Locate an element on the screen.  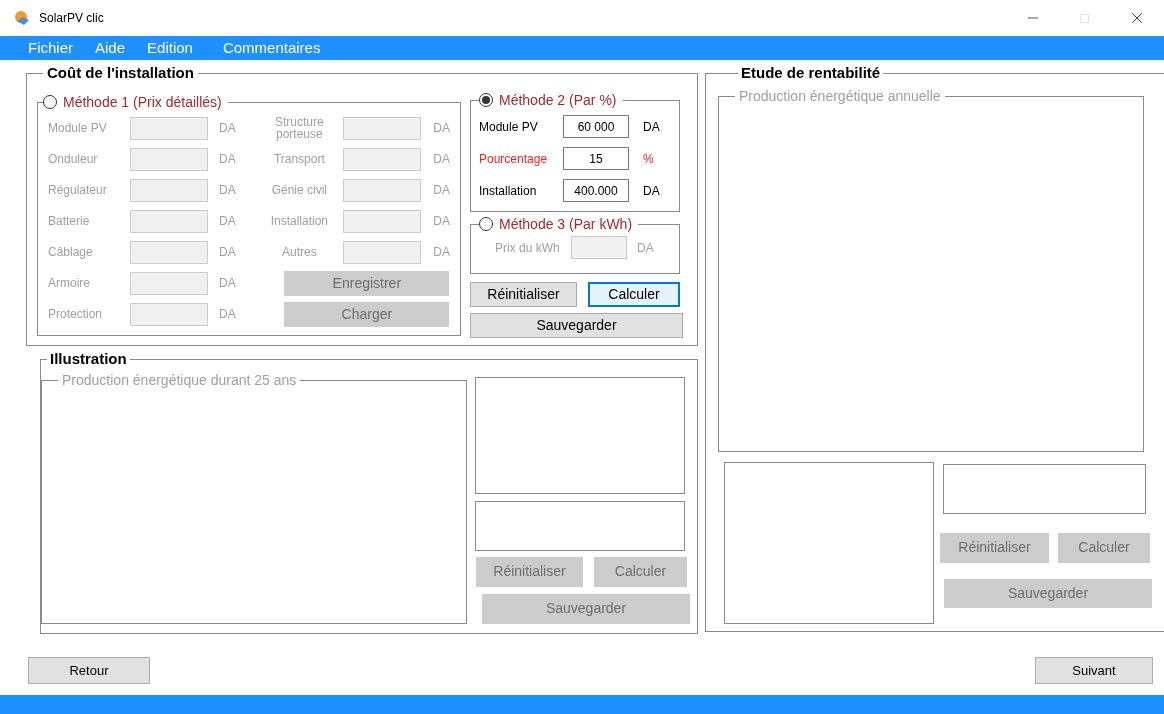
group-title: Illustration is located at coordinates (88, 359).